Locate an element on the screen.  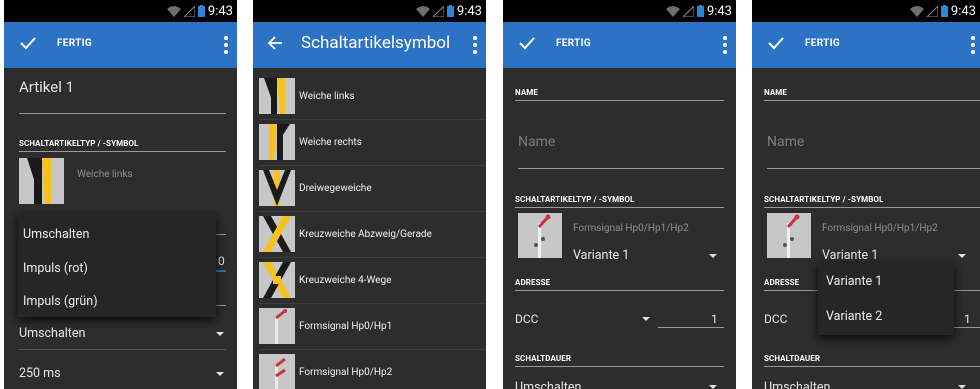
switch-right-icon is located at coordinates (277, 142).